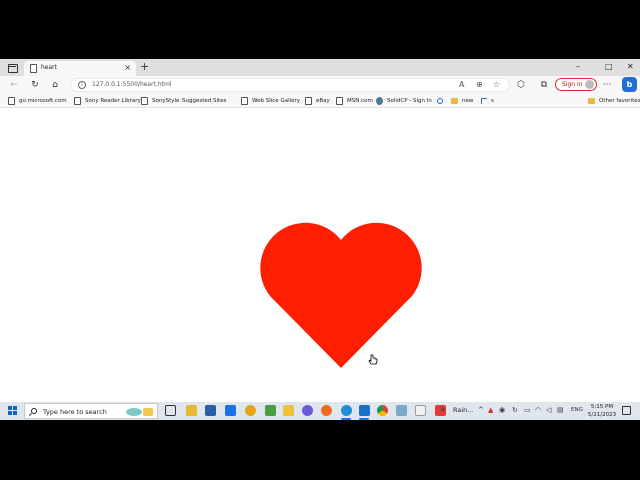 The image size is (640, 480). What do you see at coordinates (166, 101) in the screenshot?
I see `favorite-label: SonyStyle` at bounding box center [166, 101].